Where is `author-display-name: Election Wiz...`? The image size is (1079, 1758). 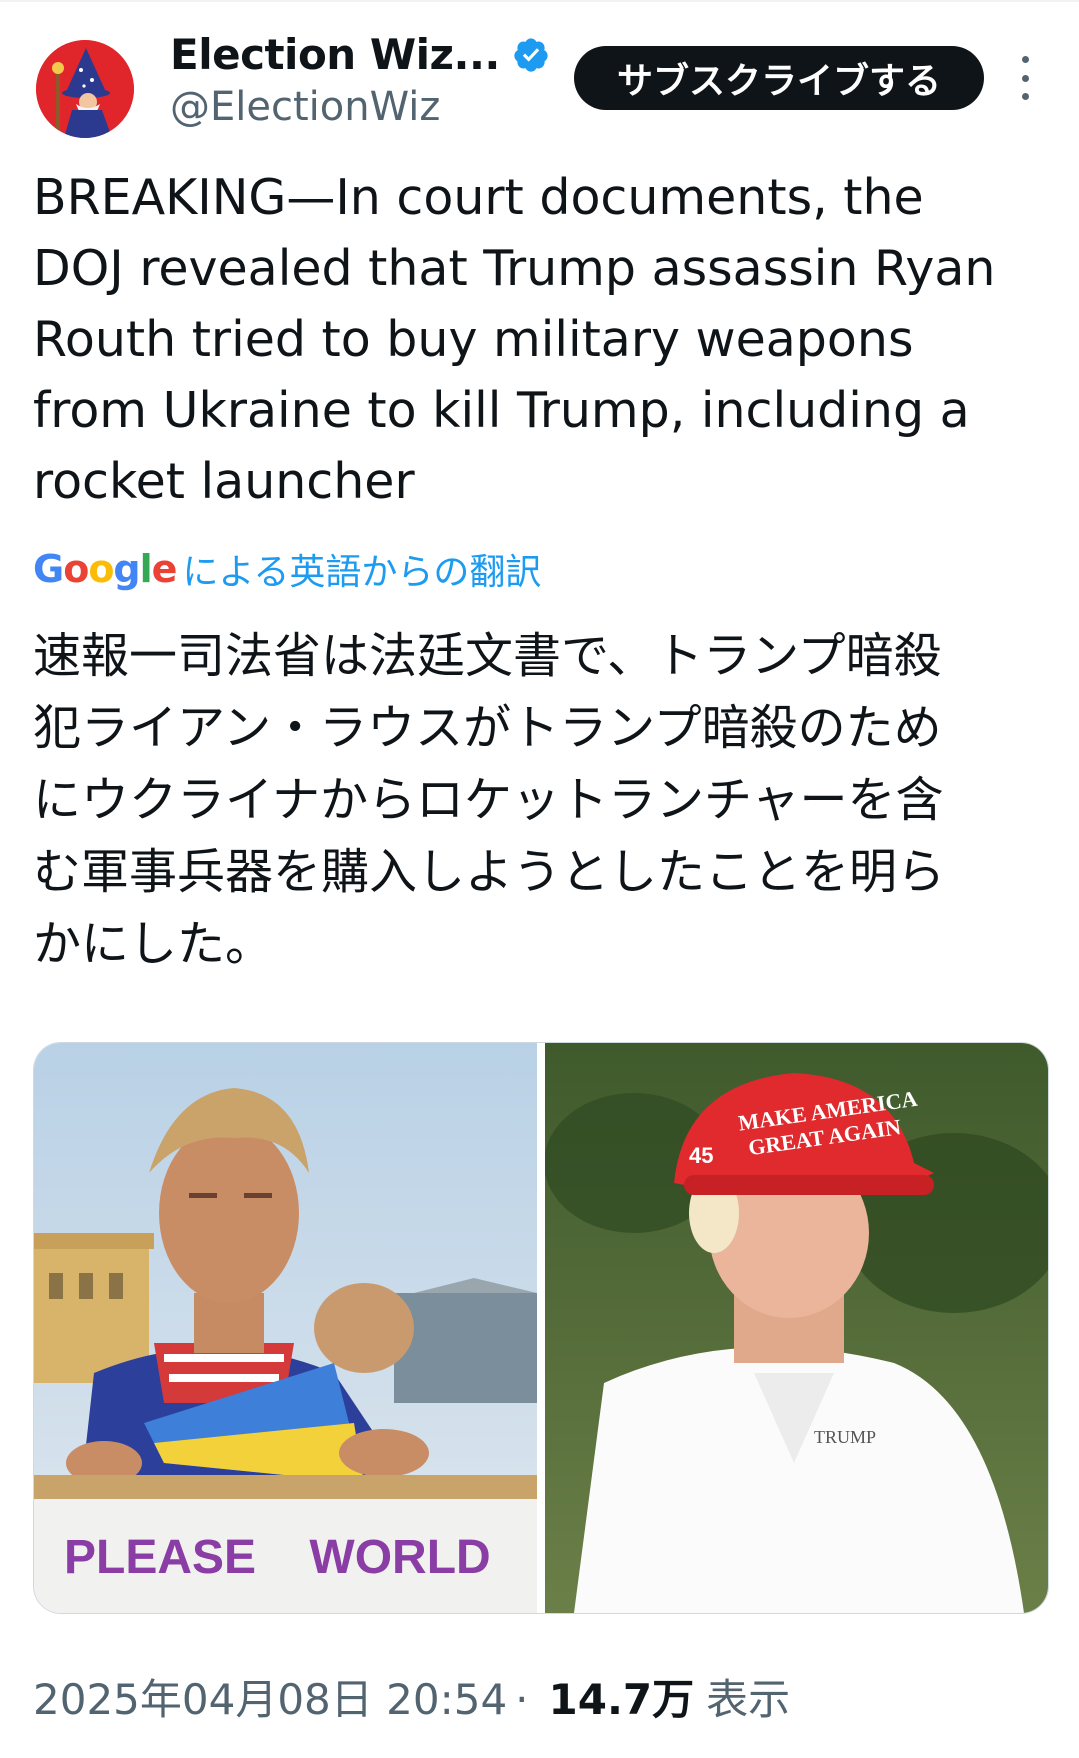
author-display-name: Election Wiz... is located at coordinates (335, 54).